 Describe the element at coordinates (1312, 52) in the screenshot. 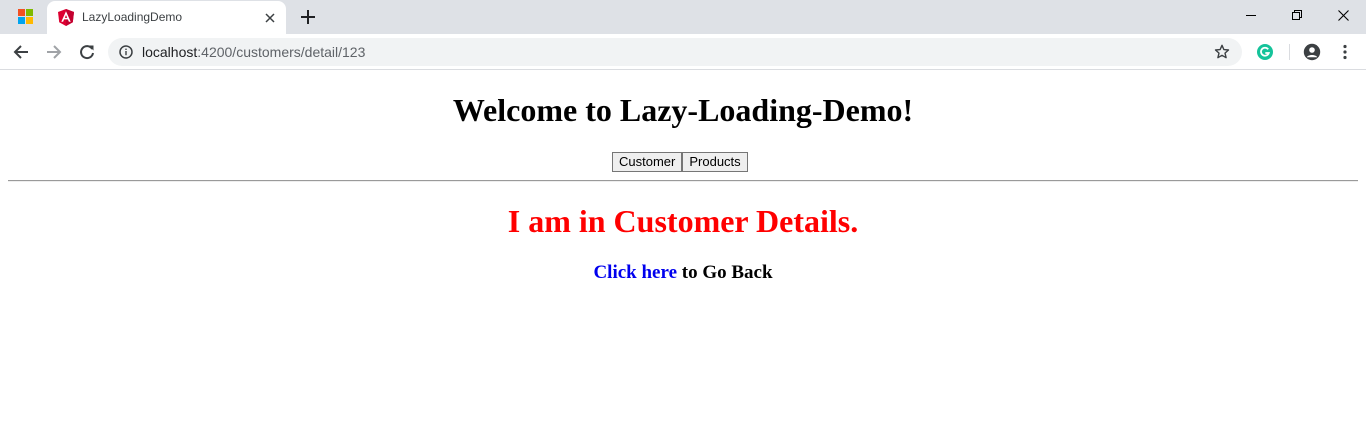

I see `profile-icon` at that location.